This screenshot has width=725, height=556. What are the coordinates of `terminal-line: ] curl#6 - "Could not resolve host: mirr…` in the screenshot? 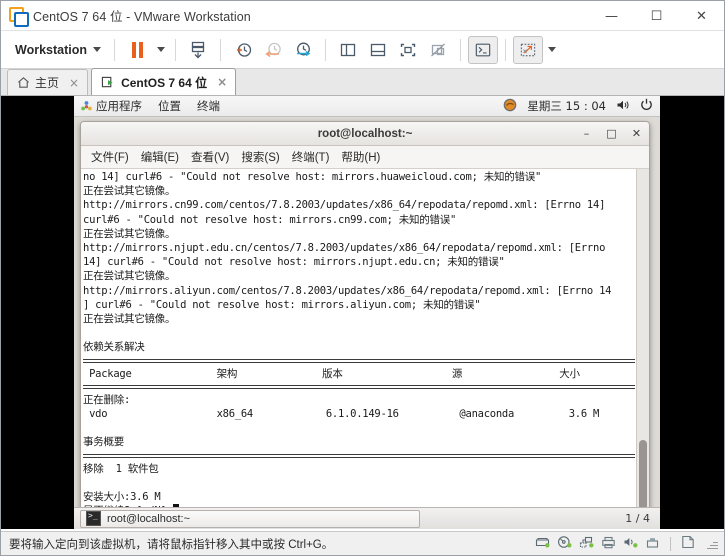 It's located at (282, 304).